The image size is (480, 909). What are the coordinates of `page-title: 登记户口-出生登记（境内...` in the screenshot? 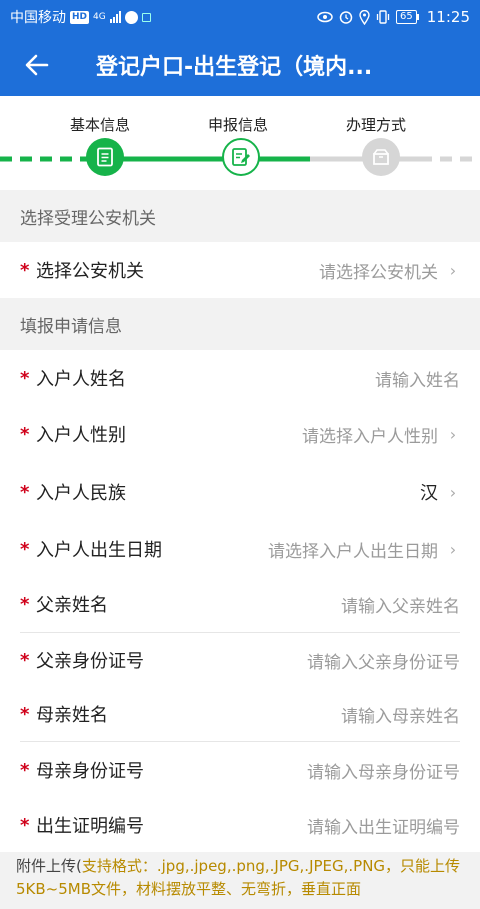 It's located at (234, 67).